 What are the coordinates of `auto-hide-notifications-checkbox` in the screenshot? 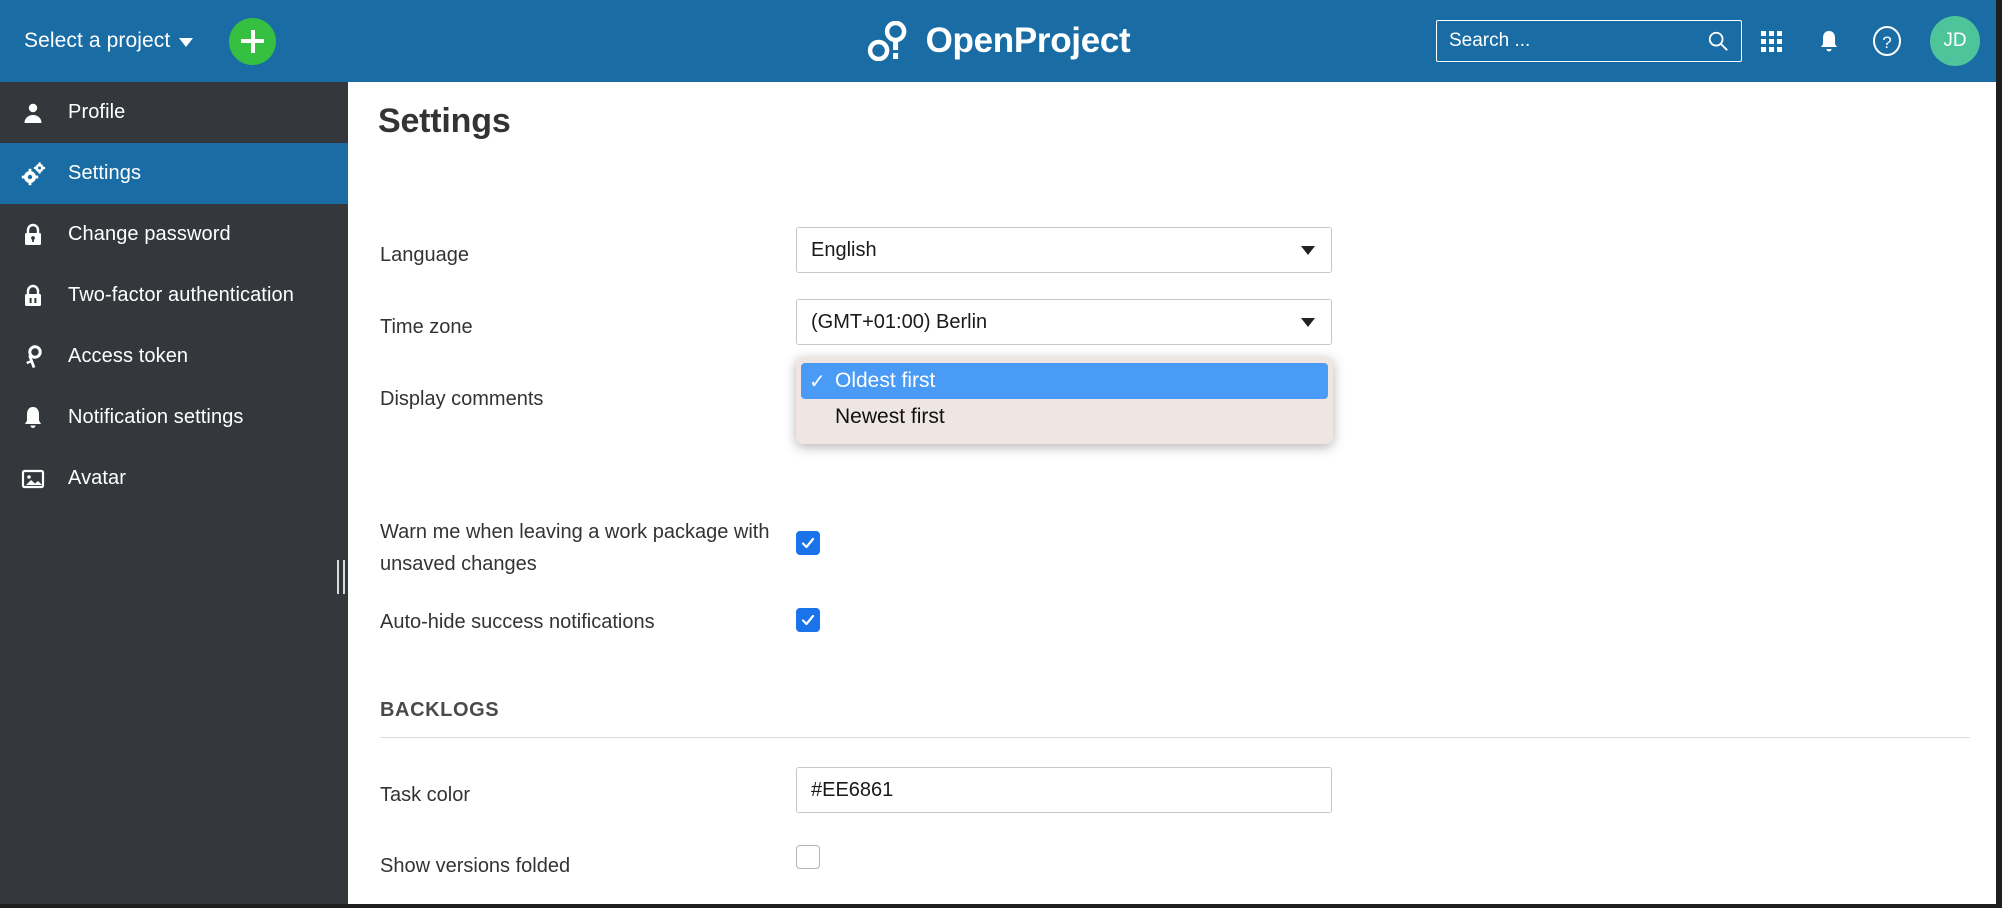 It's located at (808, 620).